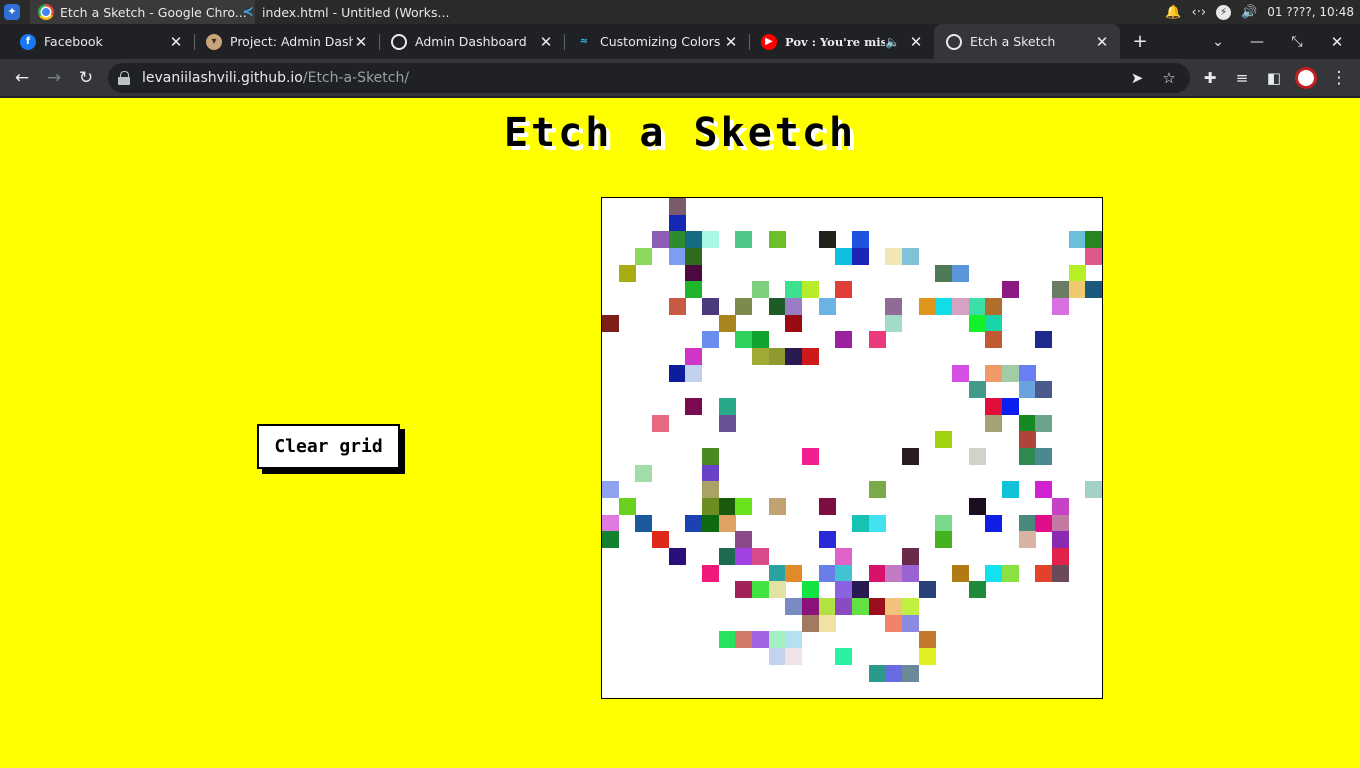 The height and width of the screenshot is (768, 1360). Describe the element at coordinates (657, 41) in the screenshot. I see `tab-customizing-colors: ≈ Customizing Colors - T ✕` at that location.